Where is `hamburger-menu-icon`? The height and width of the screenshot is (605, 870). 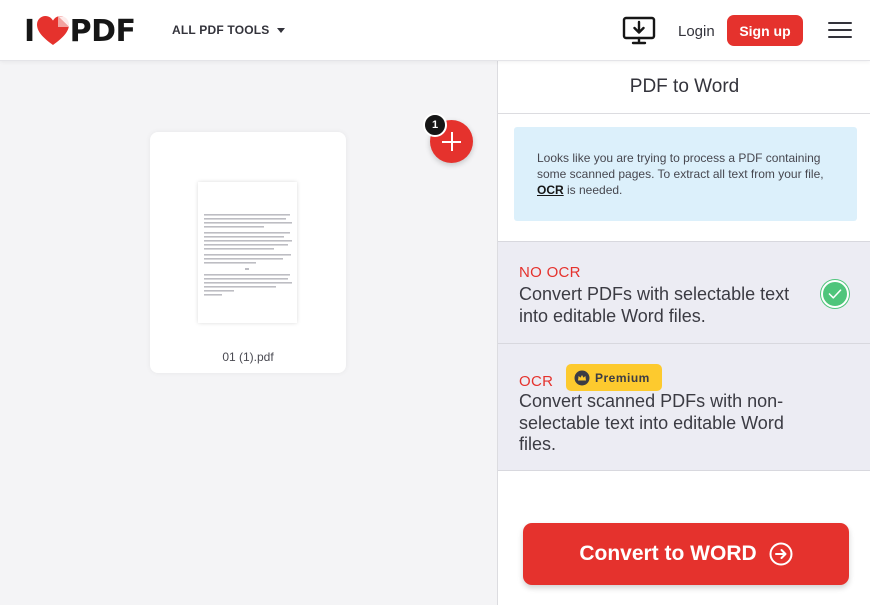
hamburger-menu-icon is located at coordinates (840, 31).